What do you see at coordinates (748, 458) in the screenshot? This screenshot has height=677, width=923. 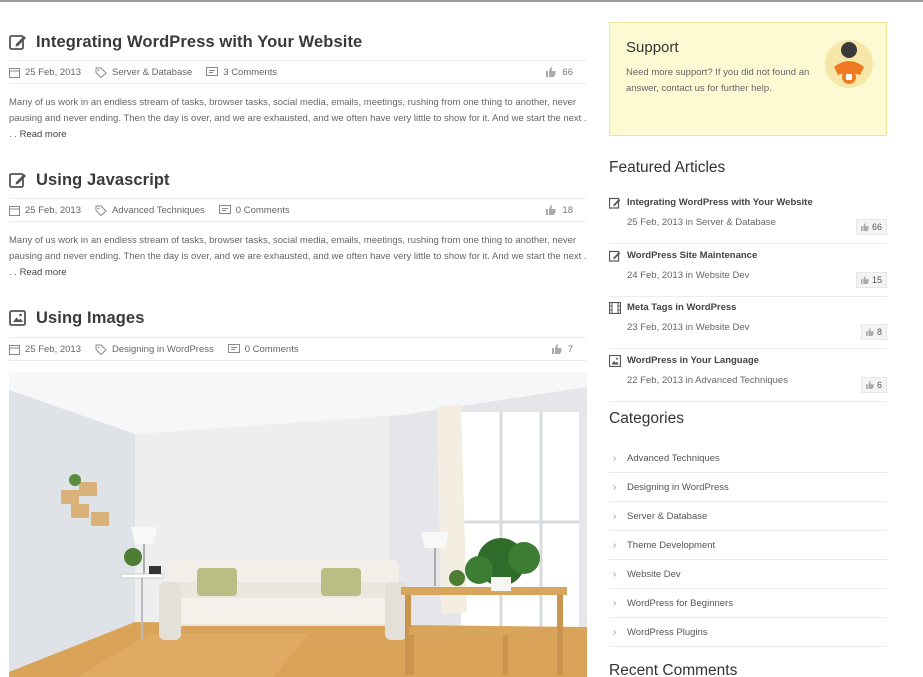 I see `category-item: › Advanced Techniques` at bounding box center [748, 458].